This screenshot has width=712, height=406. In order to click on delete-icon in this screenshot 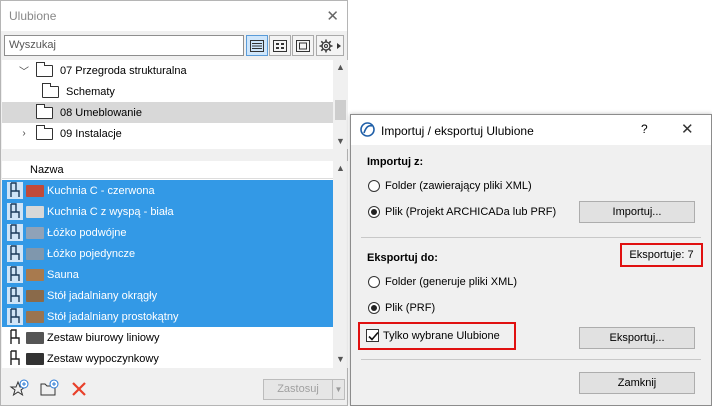, I will do `click(79, 389)`.